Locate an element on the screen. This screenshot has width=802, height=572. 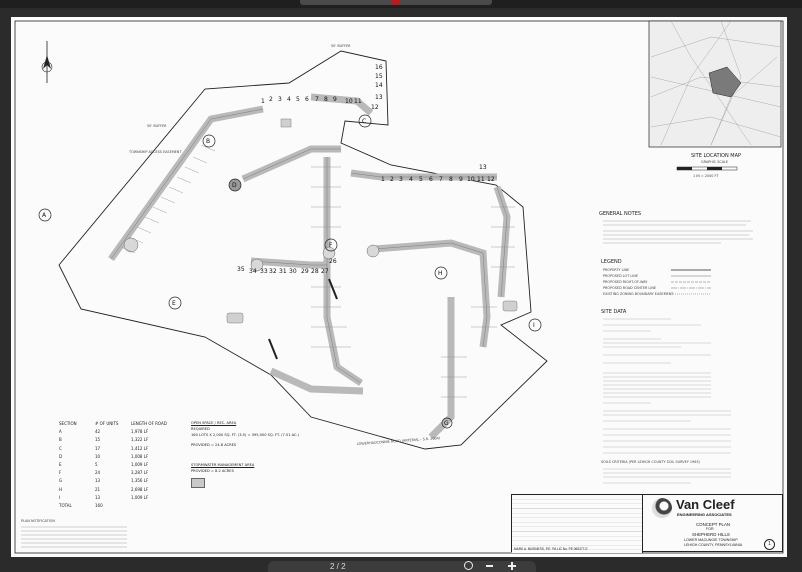
site-data-title: SITE DATA is located at coordinates (614, 312).